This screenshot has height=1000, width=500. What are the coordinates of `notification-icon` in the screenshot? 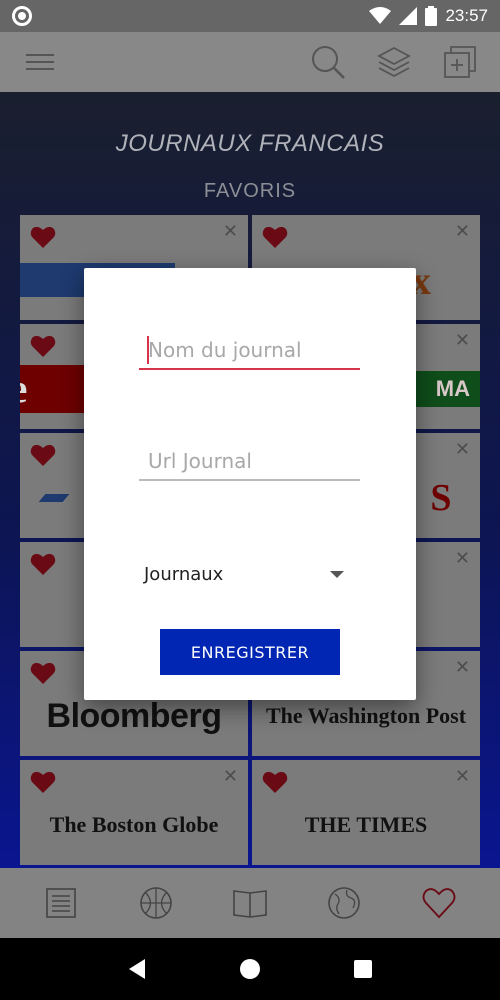 It's located at (22, 16).